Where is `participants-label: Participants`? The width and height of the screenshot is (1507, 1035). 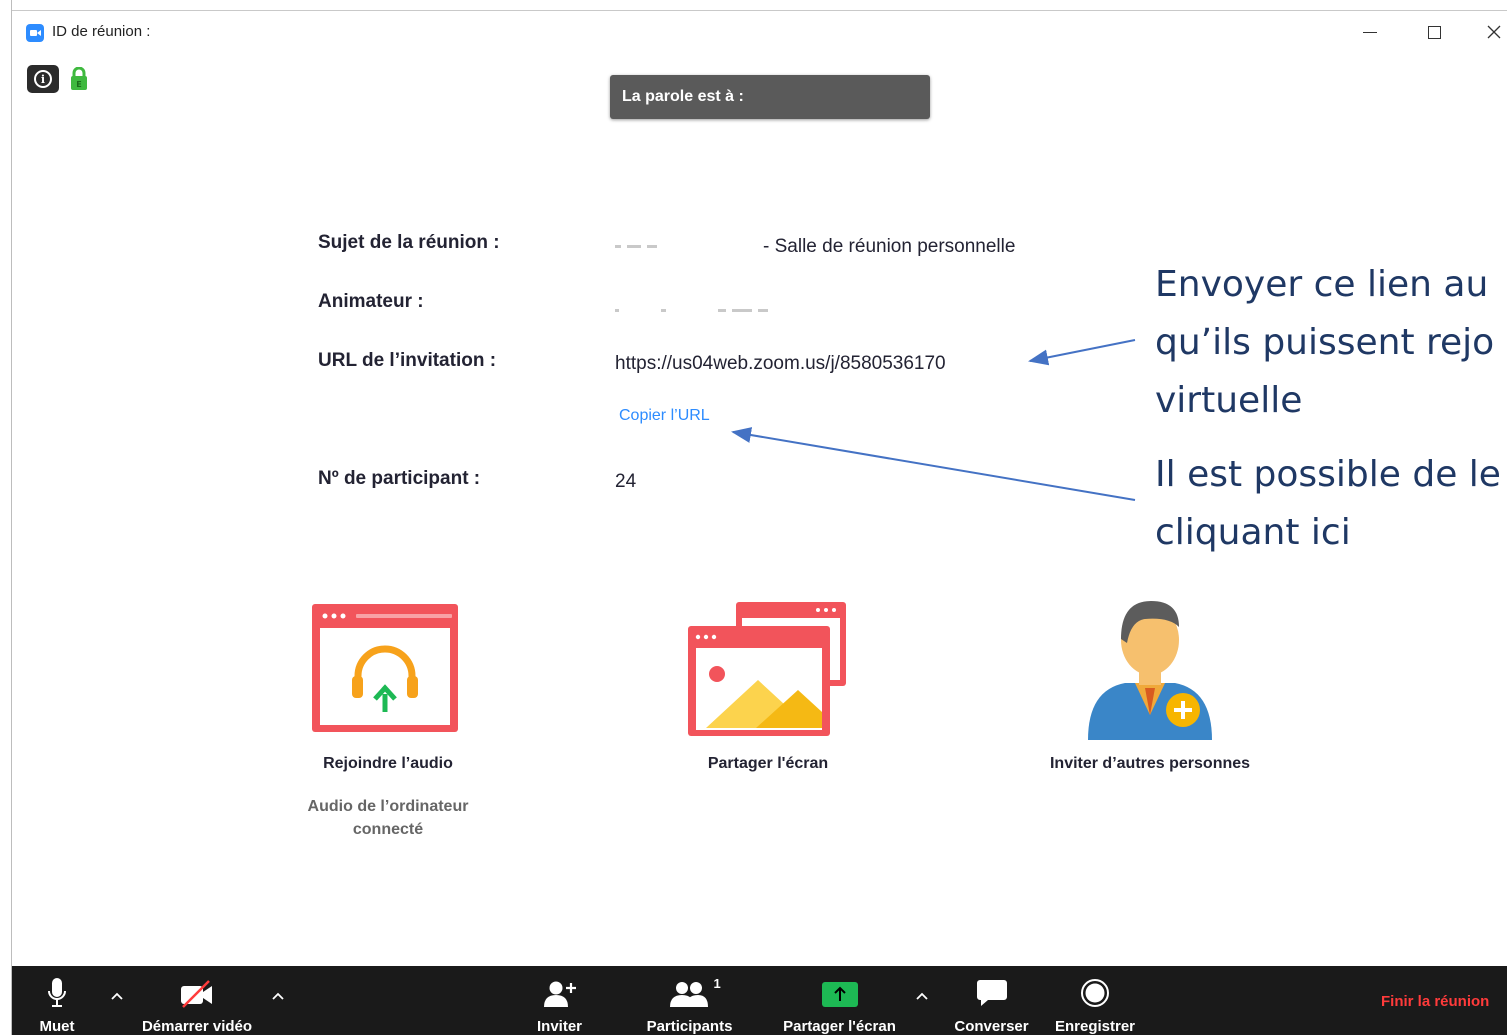
participants-label: Participants is located at coordinates (689, 1026).